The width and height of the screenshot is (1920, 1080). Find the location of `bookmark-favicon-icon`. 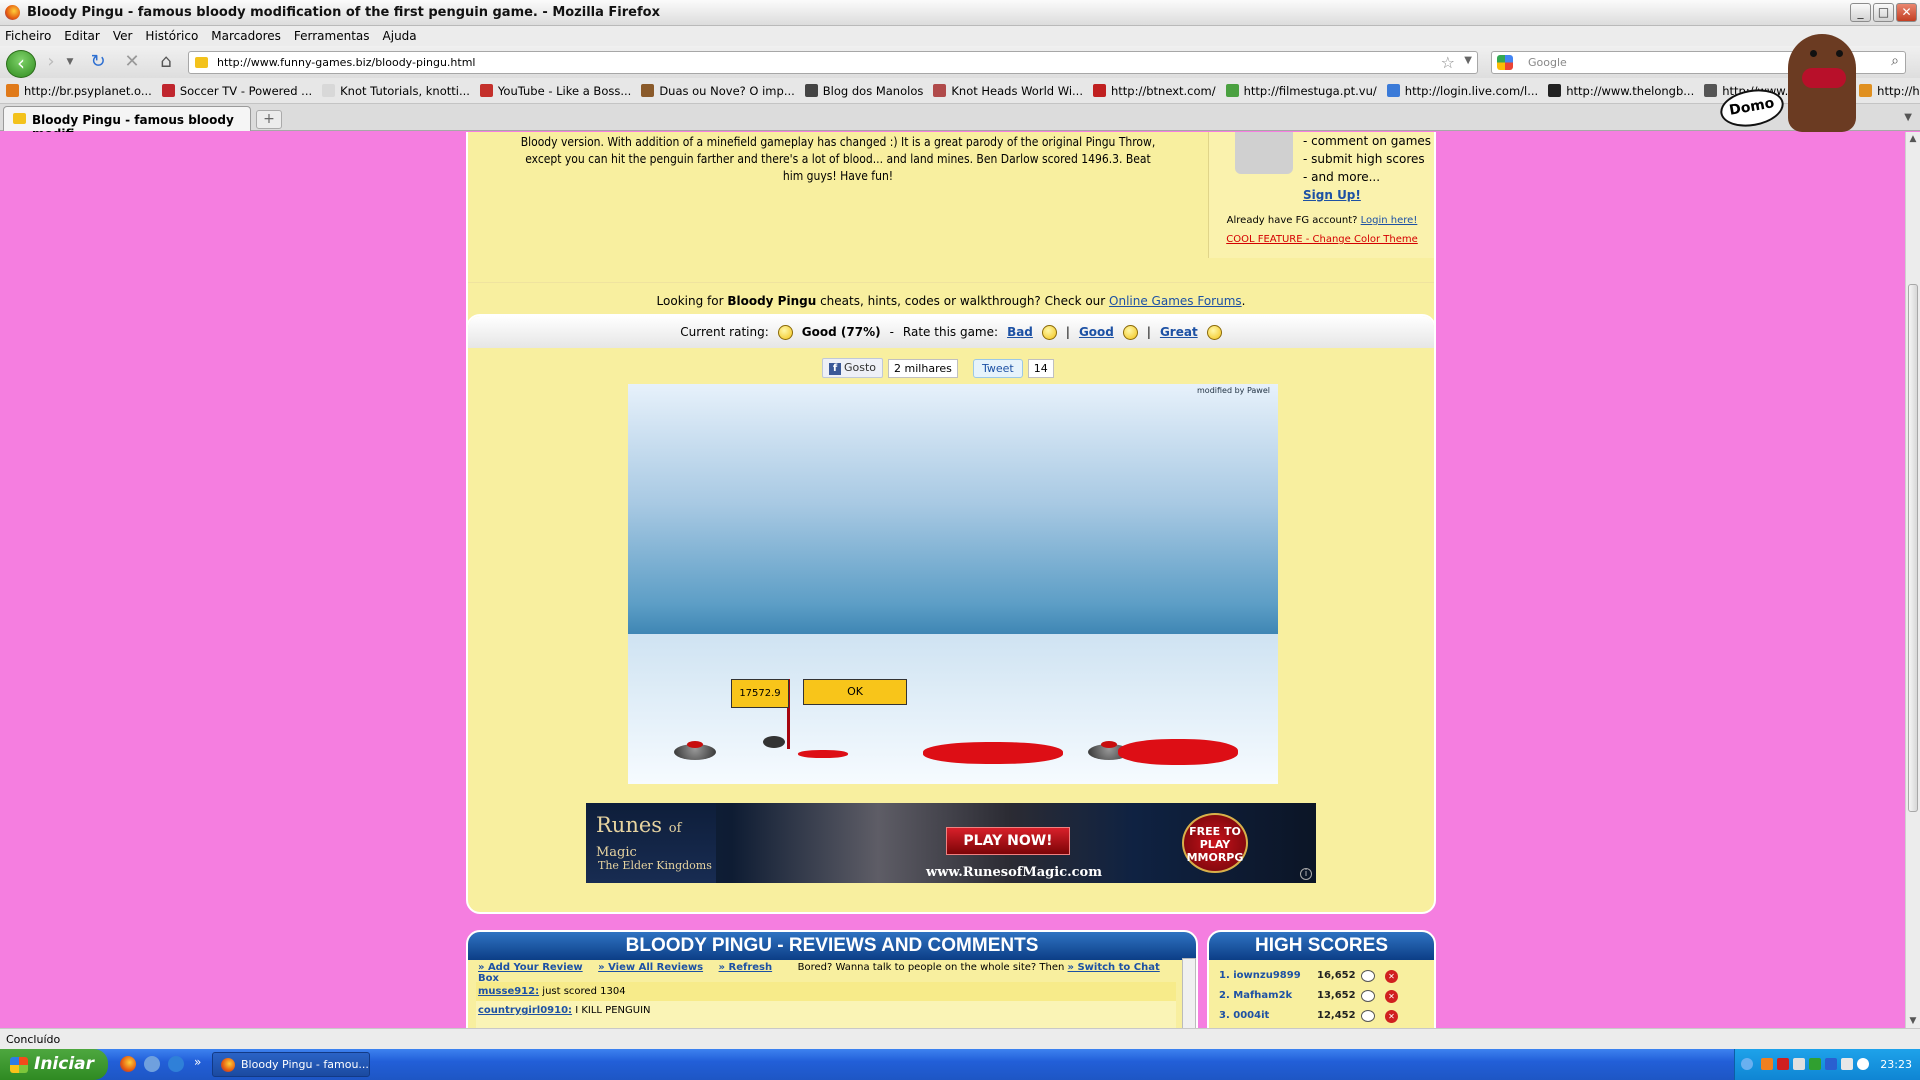

bookmark-favicon-icon is located at coordinates (329, 90).